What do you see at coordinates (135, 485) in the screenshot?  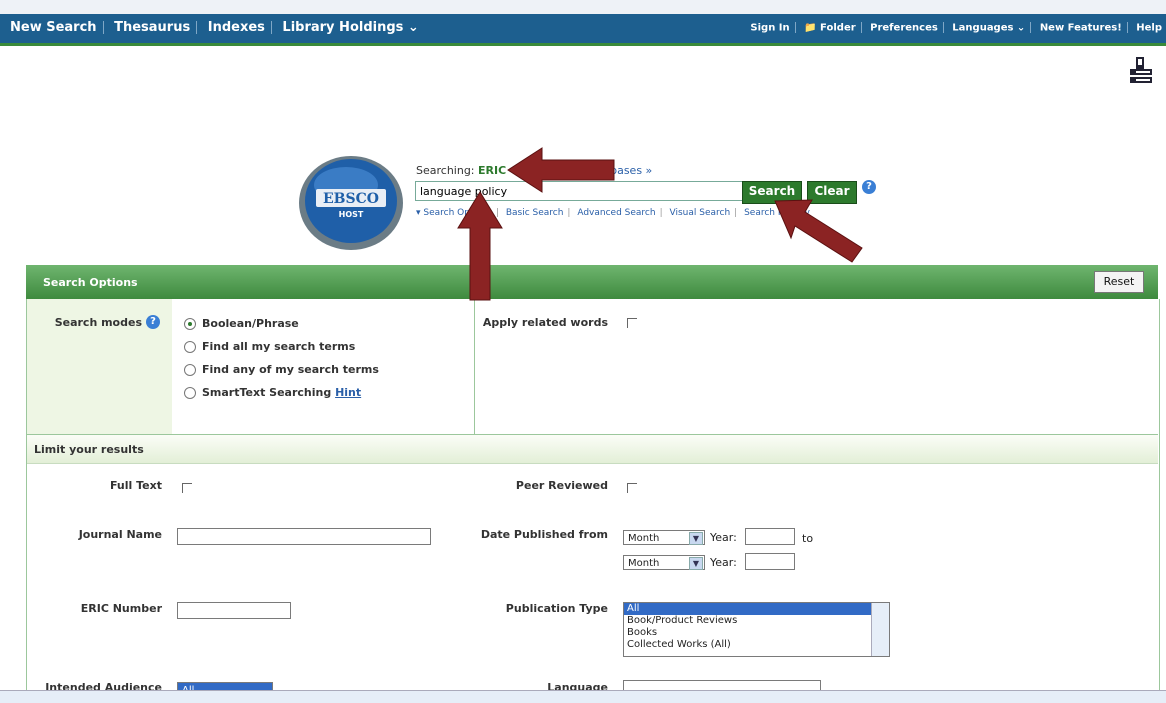 I see `full-text-label: Full Text` at bounding box center [135, 485].